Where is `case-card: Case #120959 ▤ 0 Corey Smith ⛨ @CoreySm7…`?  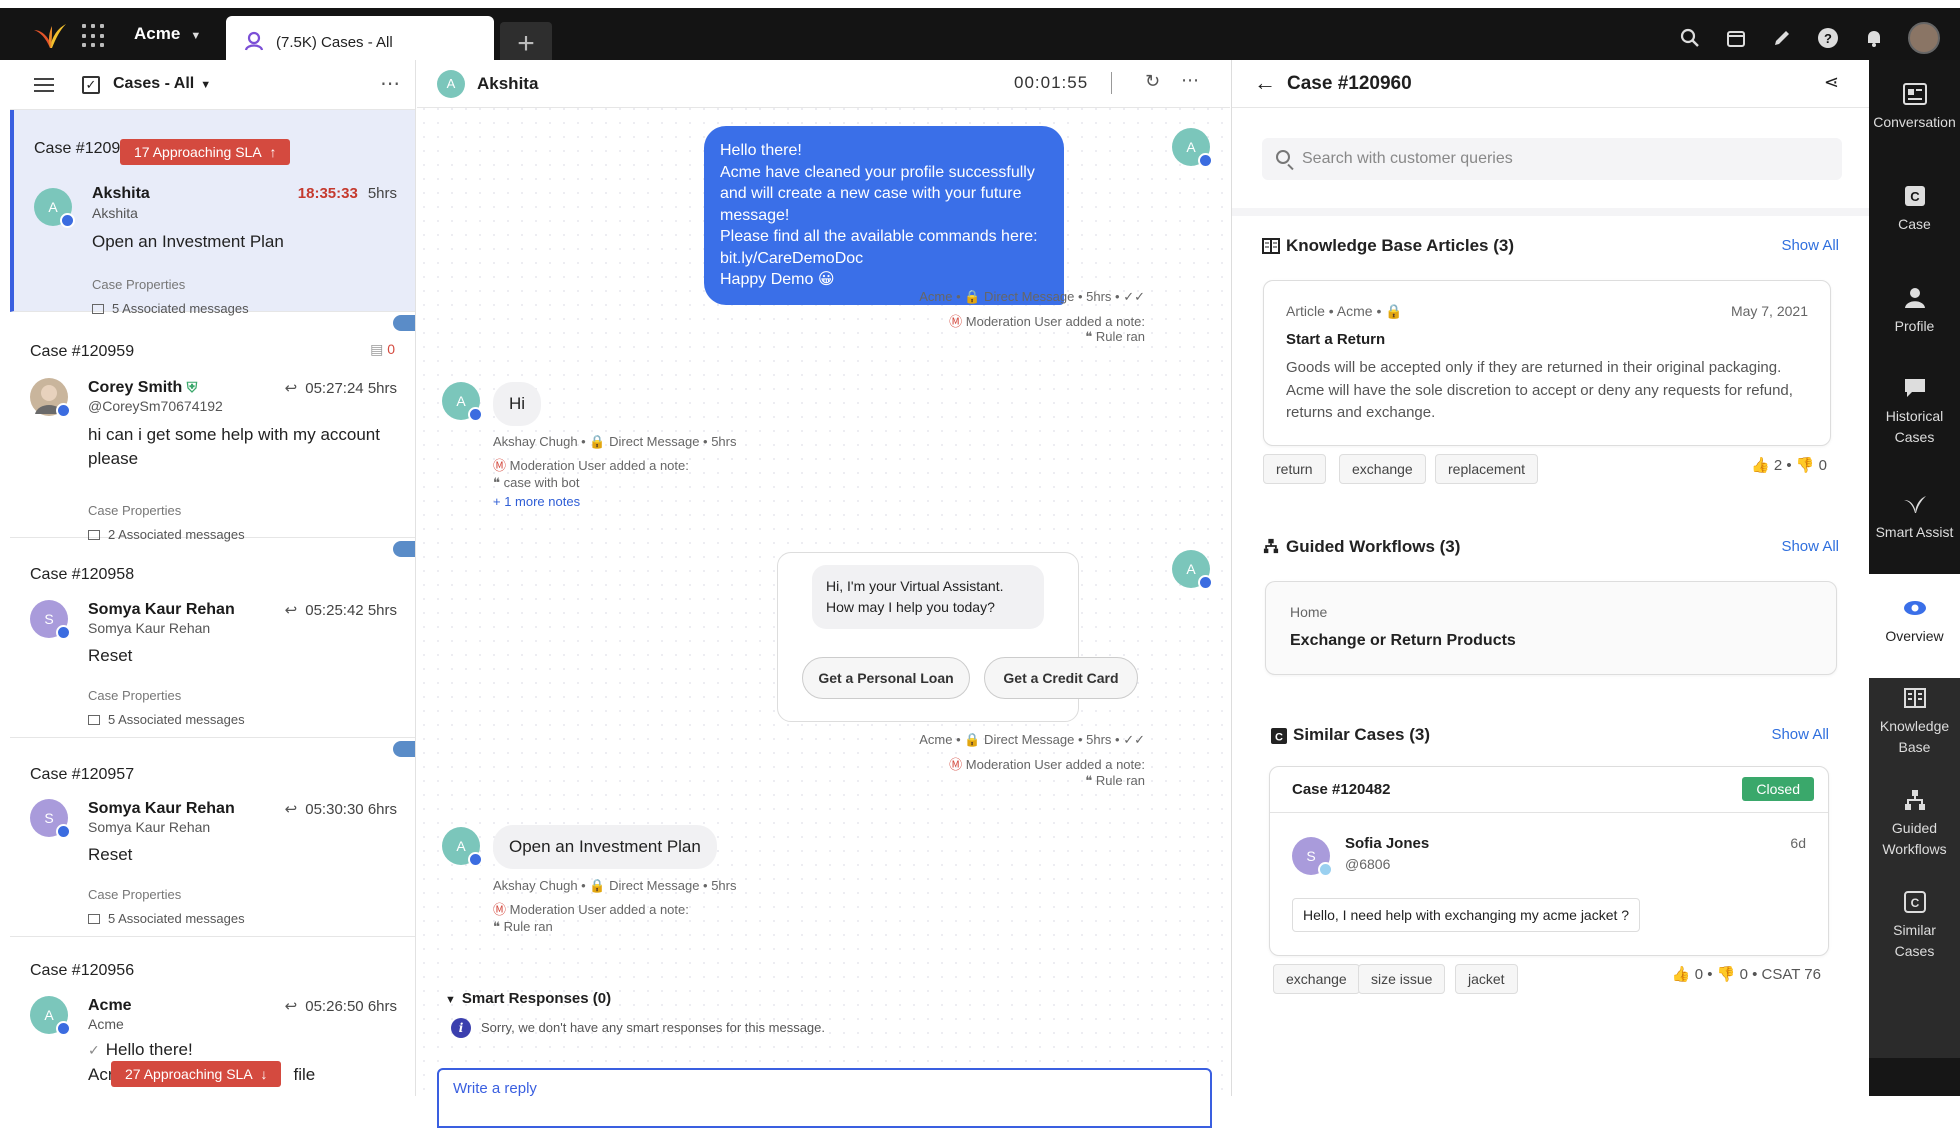 case-card: Case #120959 ▤ 0 Corey Smith ⛨ @CoreySm7… is located at coordinates (212, 427).